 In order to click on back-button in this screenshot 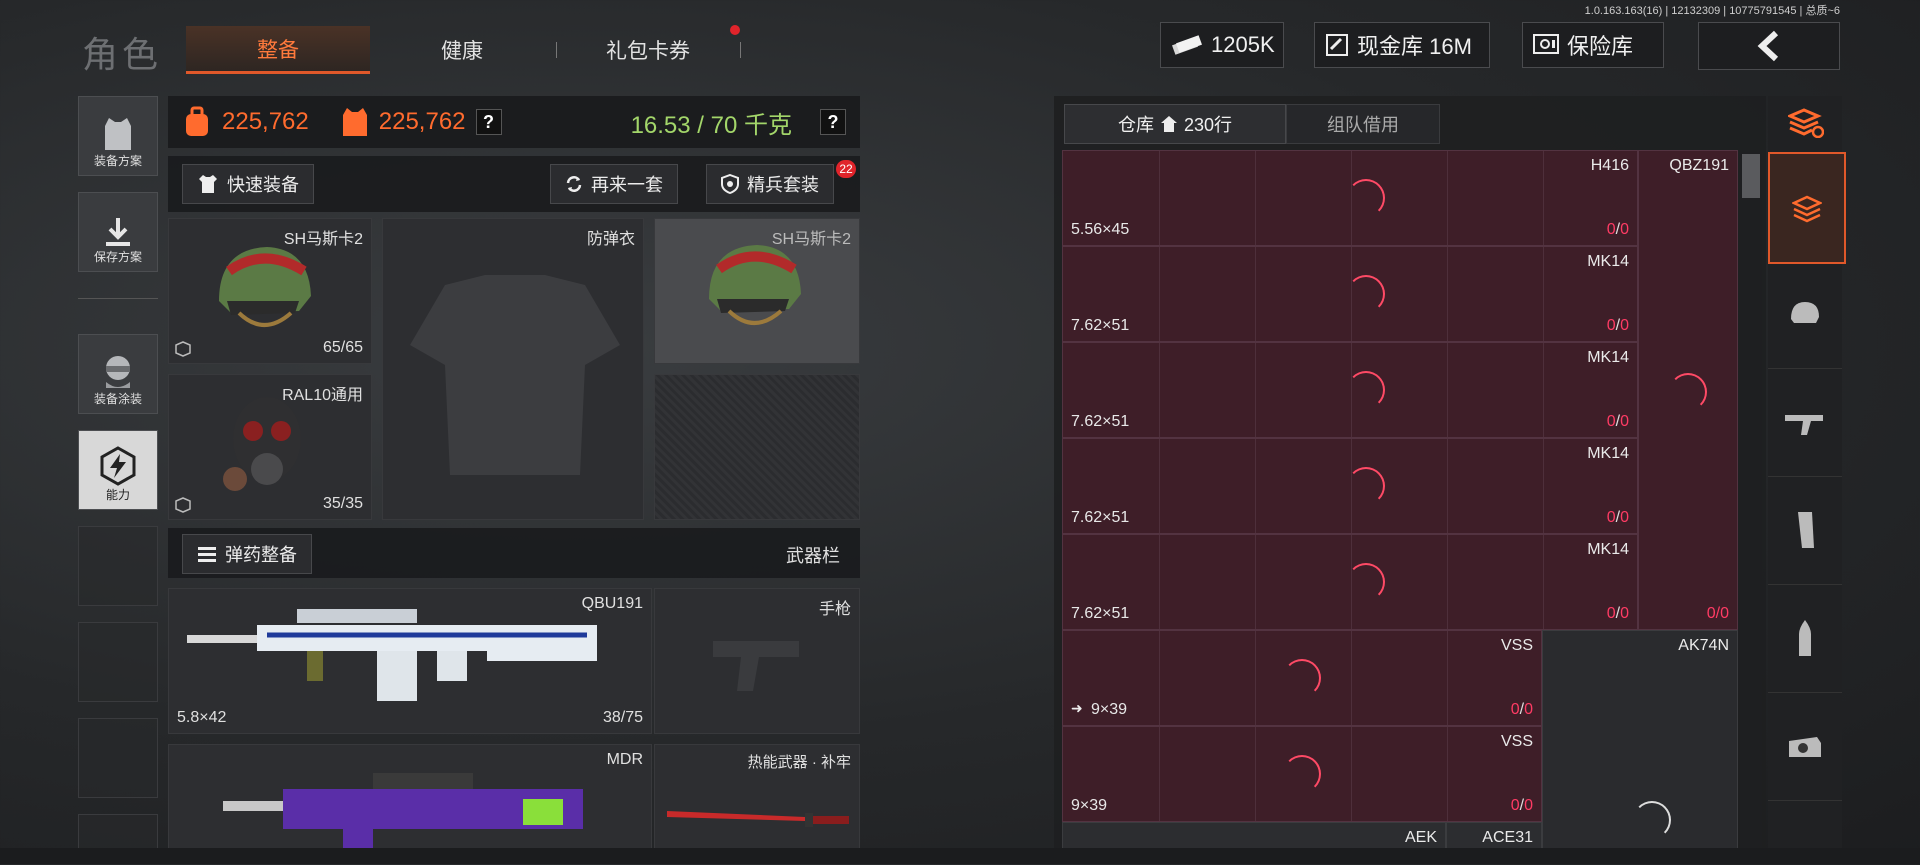, I will do `click(1769, 46)`.